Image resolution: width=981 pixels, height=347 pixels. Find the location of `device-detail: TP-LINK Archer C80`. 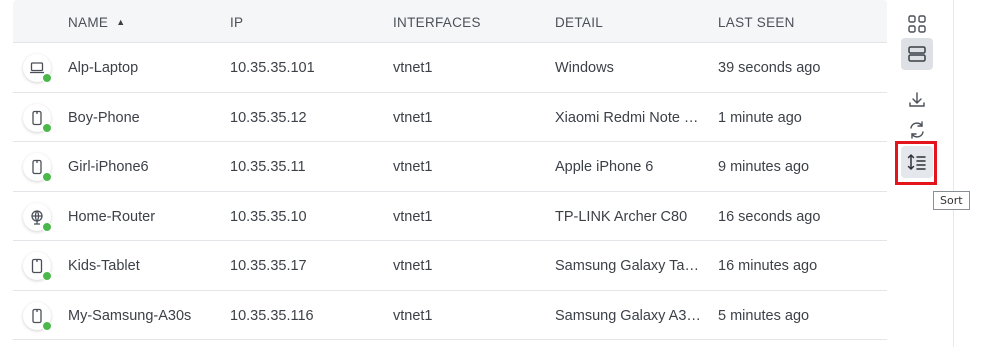

device-detail: TP-LINK Archer C80 is located at coordinates (621, 216).